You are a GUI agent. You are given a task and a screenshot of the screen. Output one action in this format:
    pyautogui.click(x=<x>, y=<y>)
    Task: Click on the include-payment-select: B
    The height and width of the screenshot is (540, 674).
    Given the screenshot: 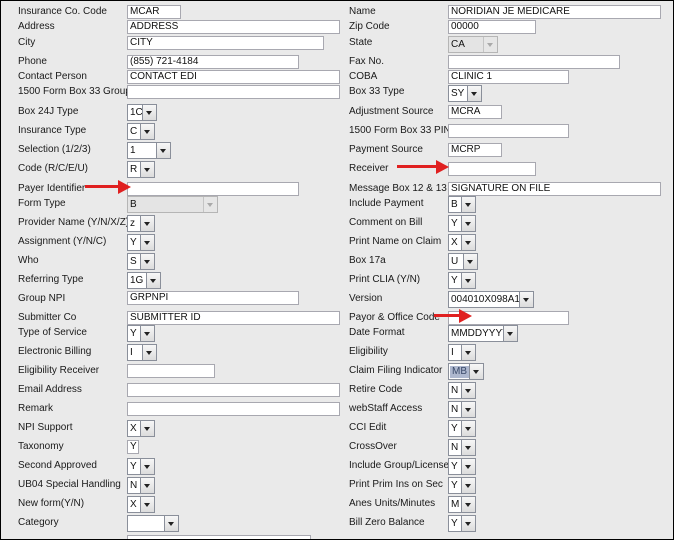 What is the action you would take?
    pyautogui.click(x=462, y=204)
    